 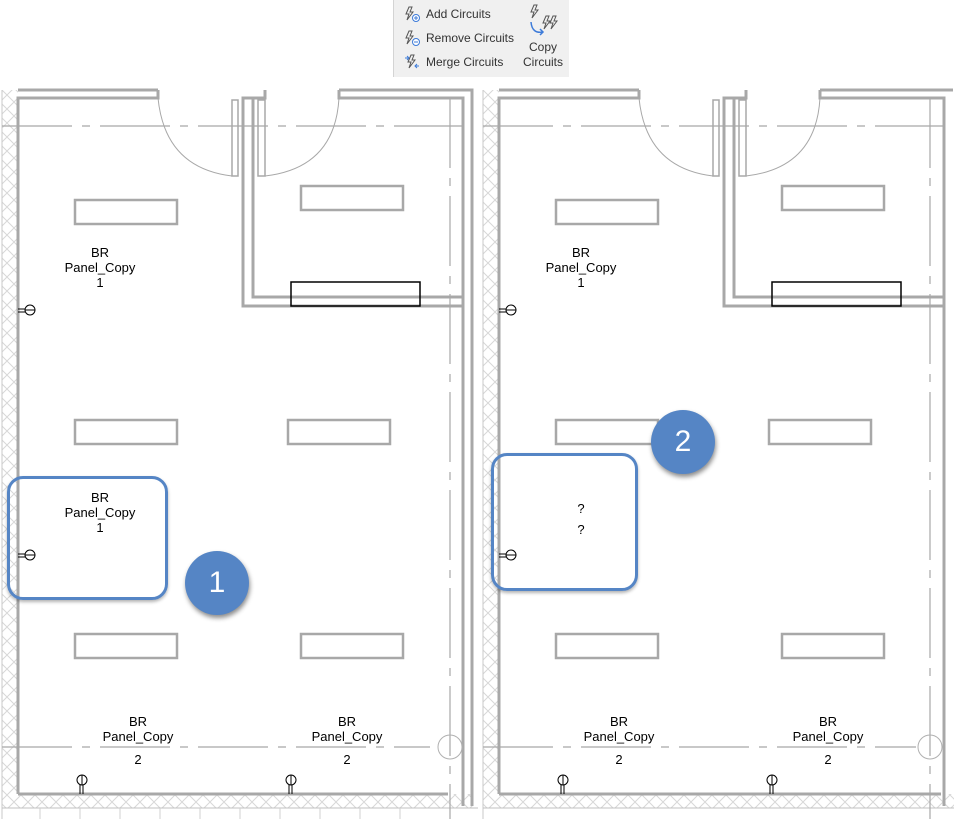 I want to click on lightning-remove-icon, so click(x=412, y=38).